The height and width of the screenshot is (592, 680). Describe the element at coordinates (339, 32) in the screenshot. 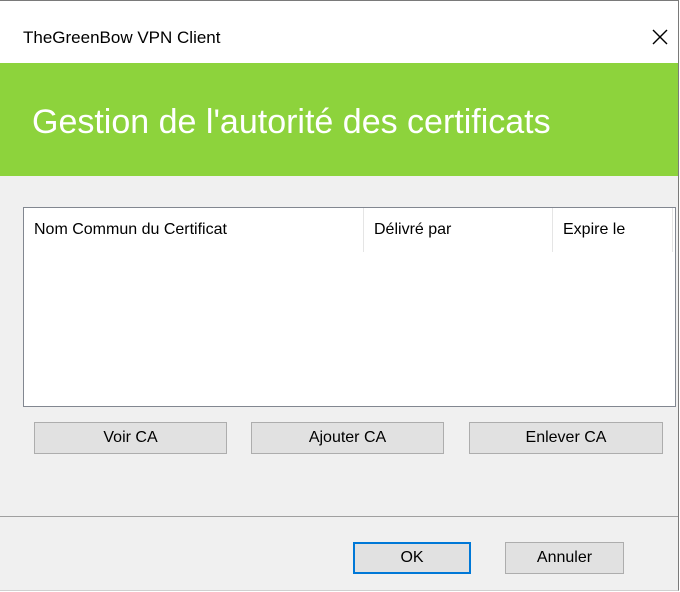

I see `title-bar: TheGreenBow VPN Client` at that location.